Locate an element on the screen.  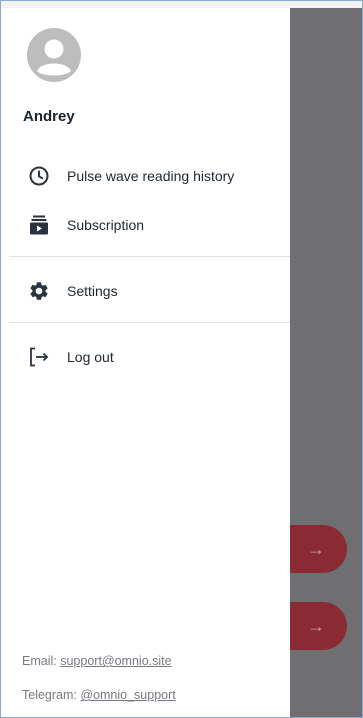
menu-item-label: Log out is located at coordinates (90, 357).